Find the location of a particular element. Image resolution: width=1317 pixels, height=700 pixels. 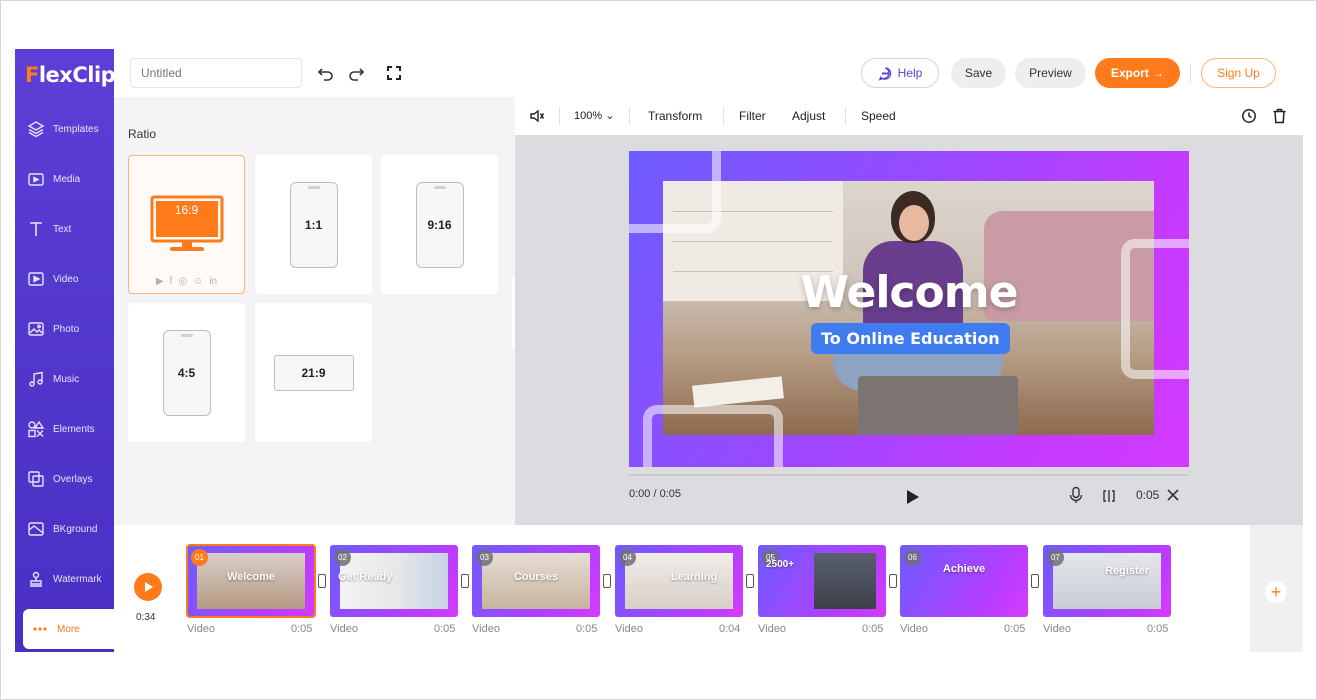

phone-frame: 9:16 is located at coordinates (439, 224).